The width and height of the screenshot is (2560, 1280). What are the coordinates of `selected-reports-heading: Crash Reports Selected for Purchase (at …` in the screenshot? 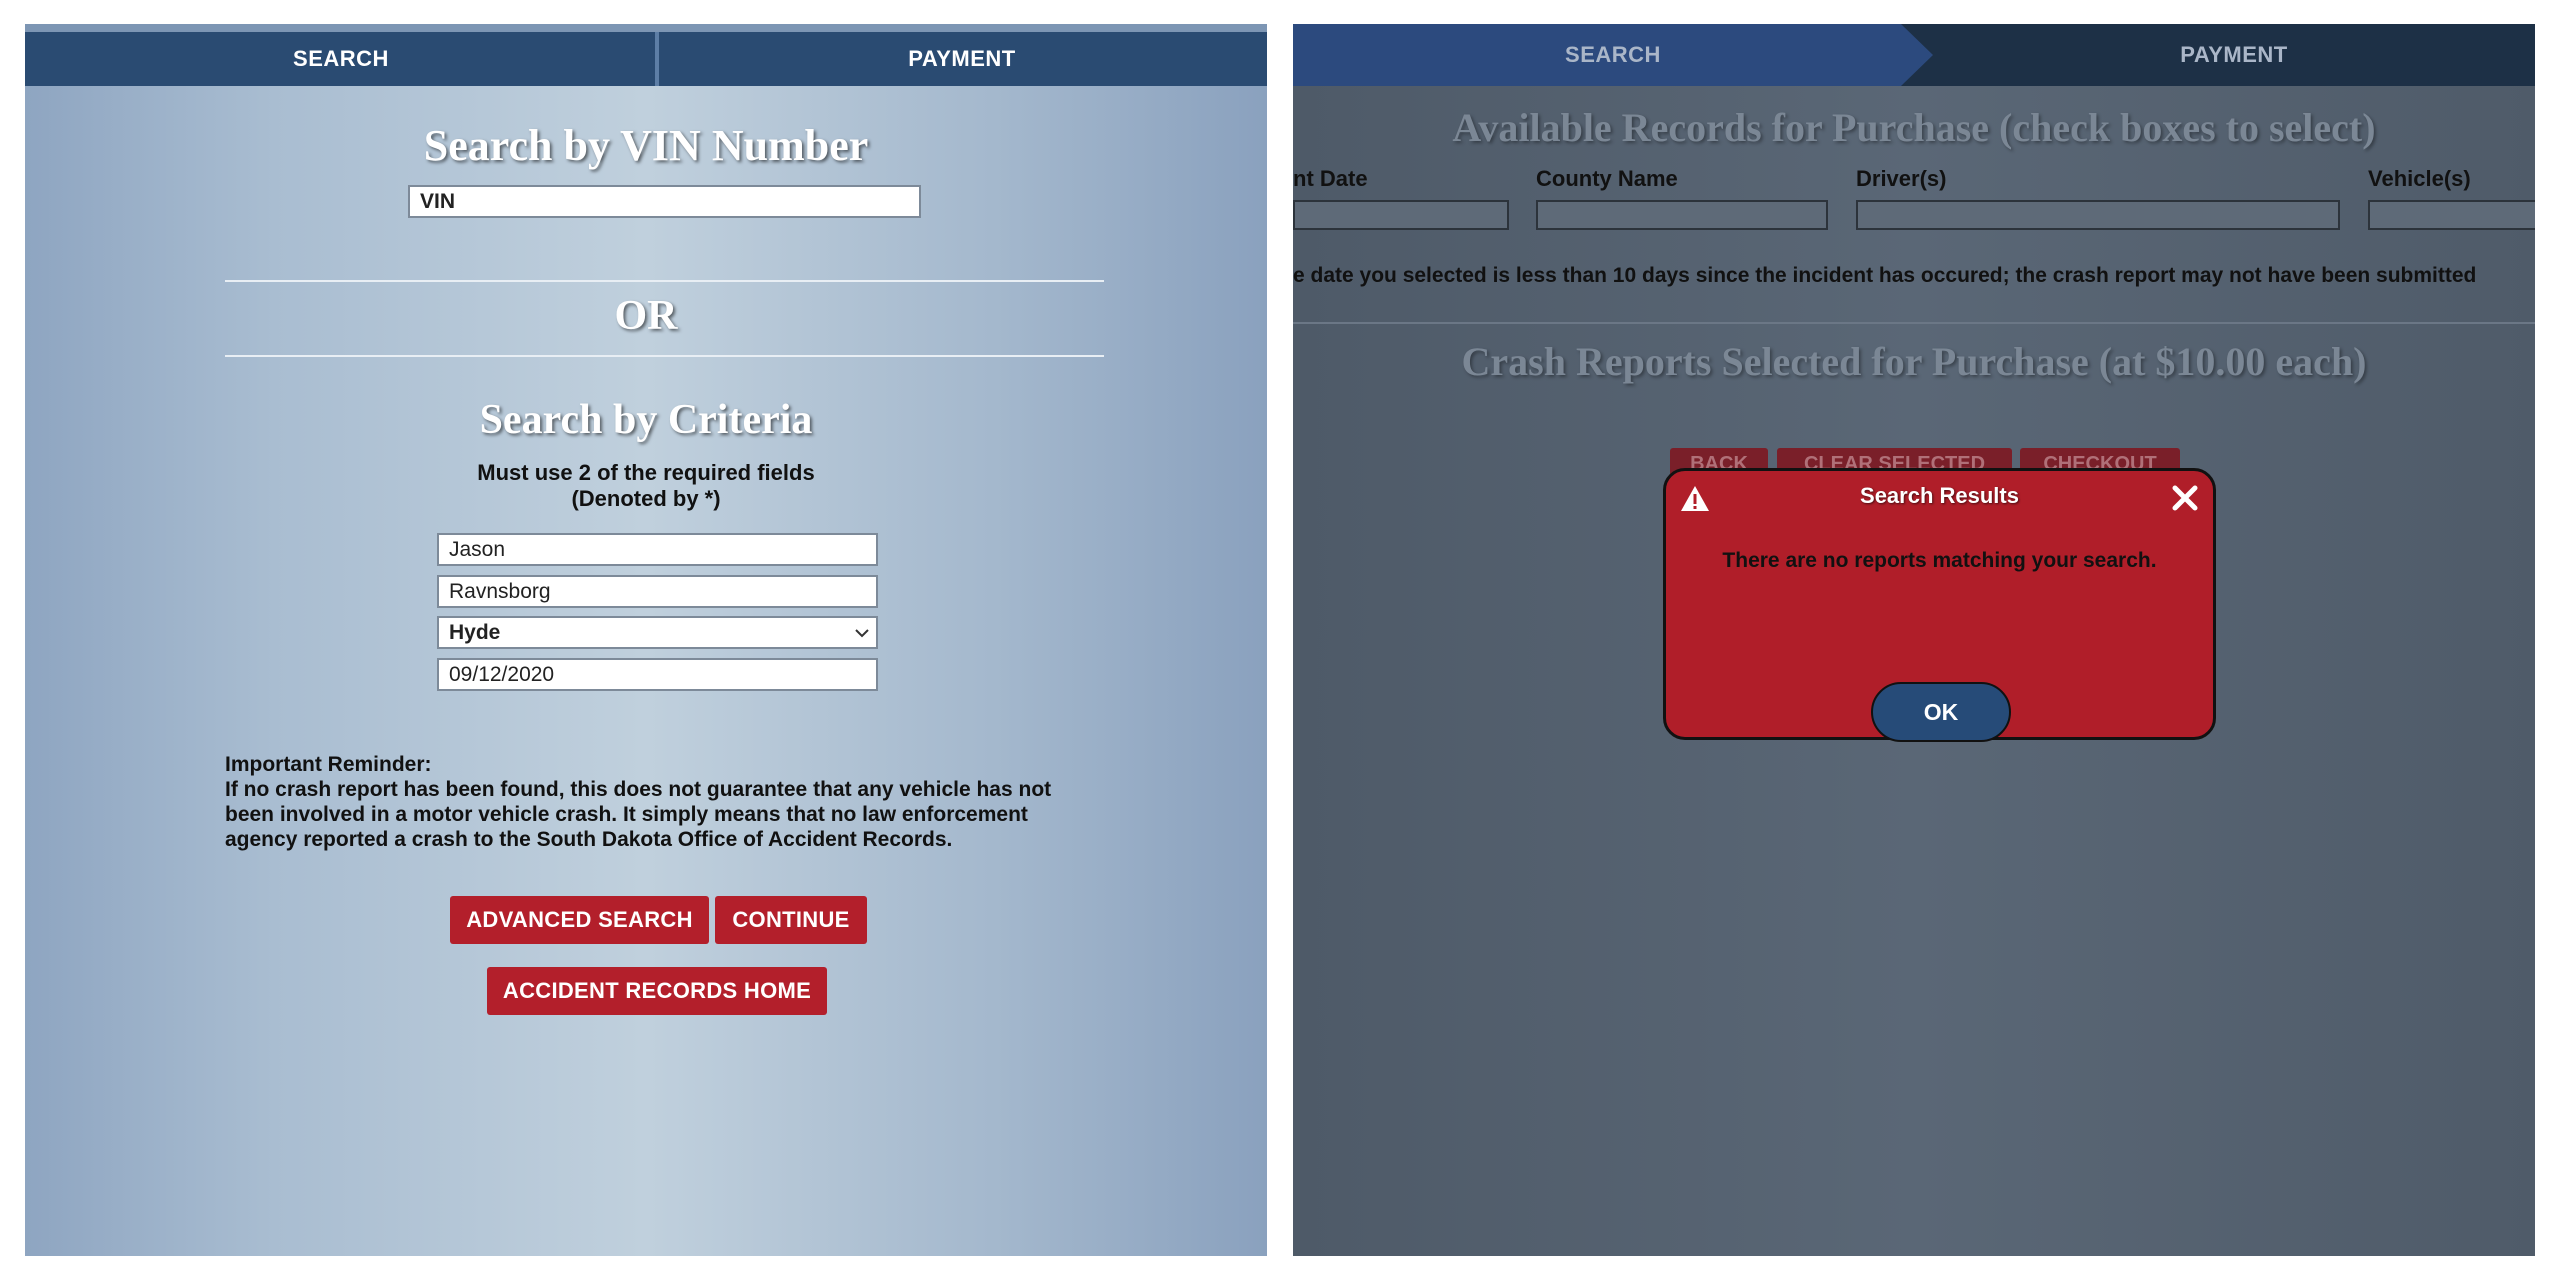 It's located at (1914, 361).